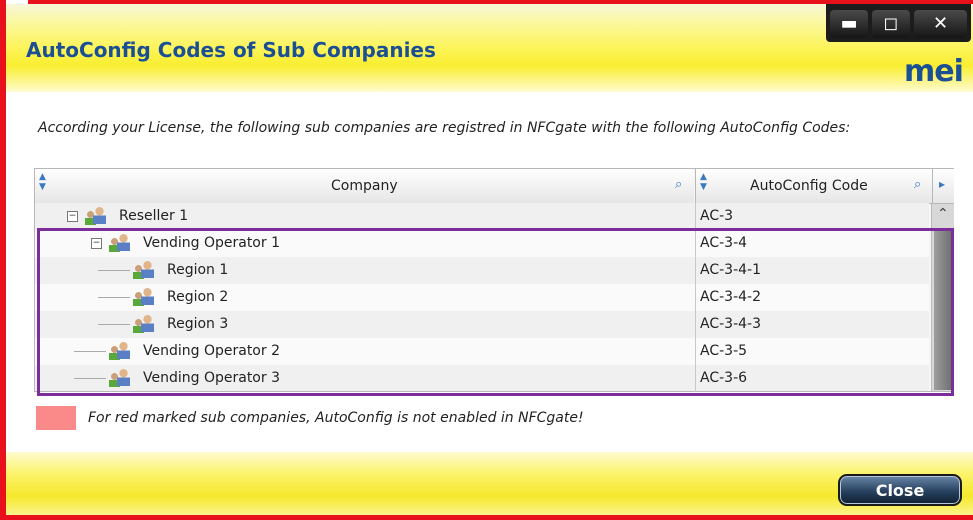 The image size is (973, 520). I want to click on autoconfig-code: AC-3, so click(812, 216).